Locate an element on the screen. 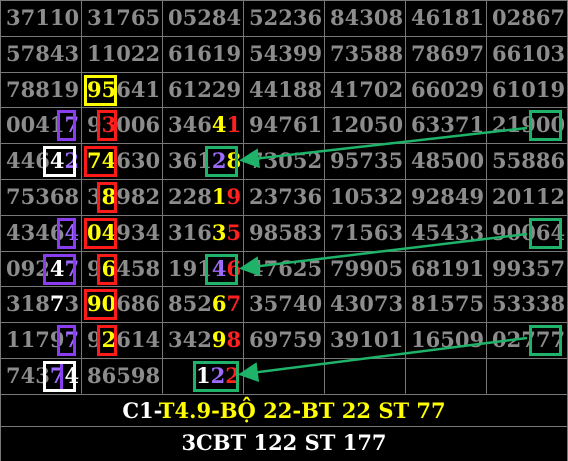 The image size is (568, 461). grid-cell: 23736 is located at coordinates (283, 197).